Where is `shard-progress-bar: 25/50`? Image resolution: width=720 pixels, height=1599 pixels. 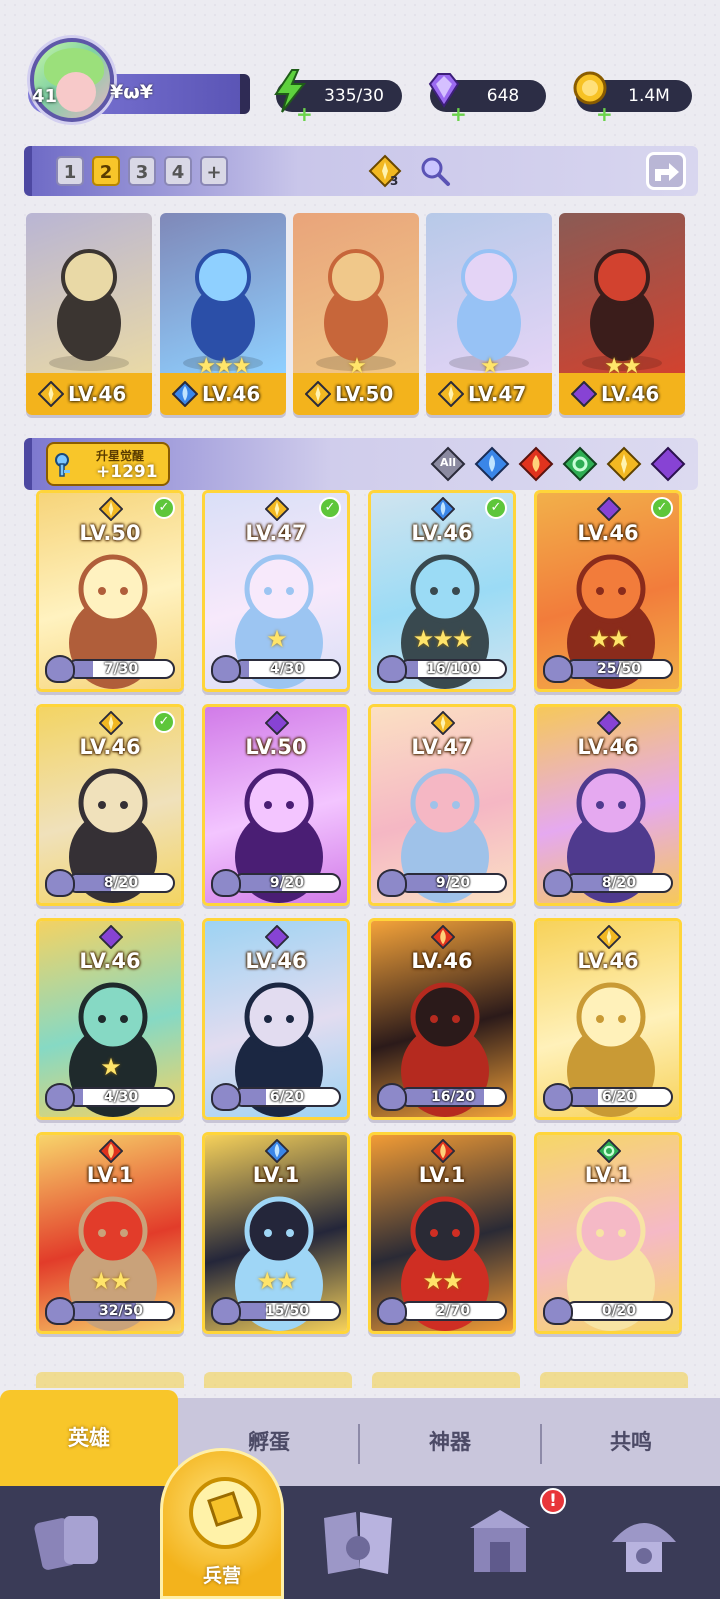
shard-progress-bar: 25/50 is located at coordinates (619, 669).